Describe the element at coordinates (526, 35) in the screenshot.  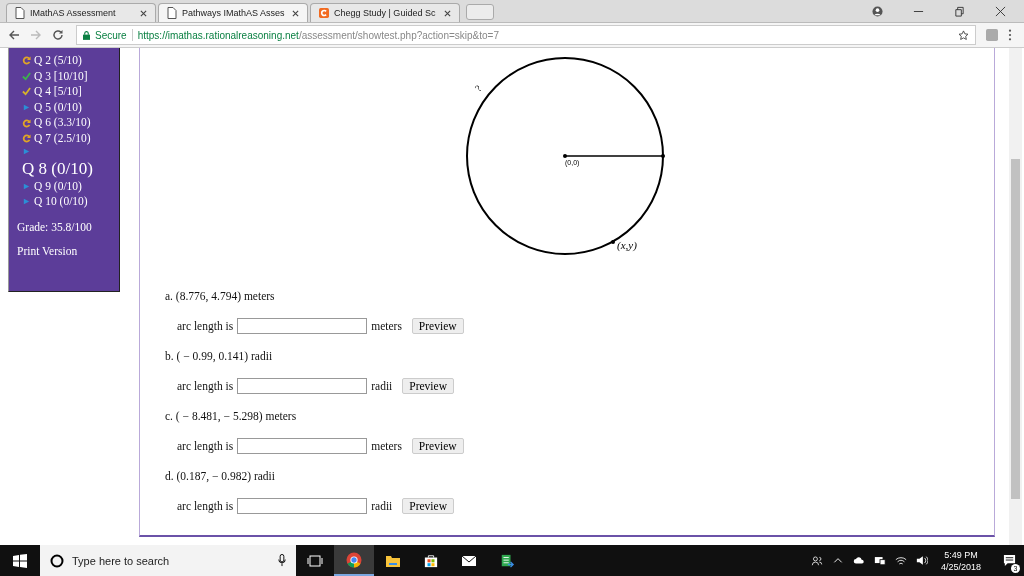
I see `address-field: Secure https://imathas.rationalreasoning.net/assessment/showtest.php?action=skip&to=7` at that location.